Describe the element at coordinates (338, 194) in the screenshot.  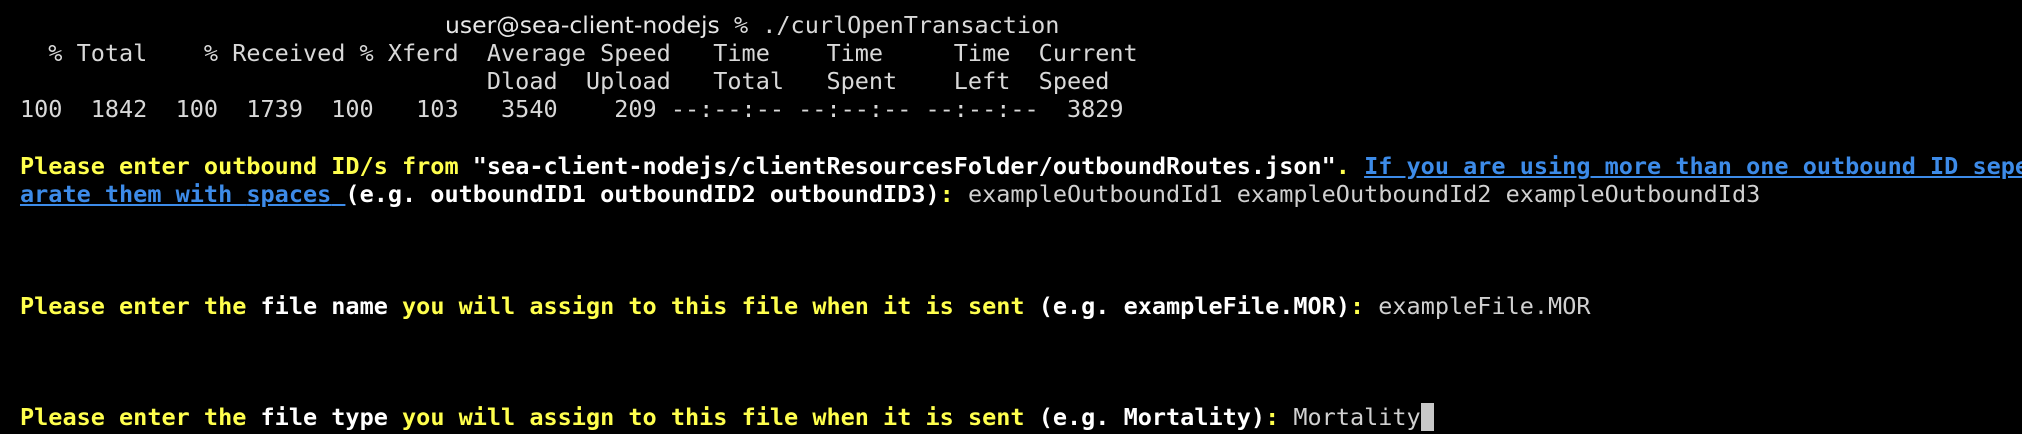
I see `link-trailing-space` at that location.